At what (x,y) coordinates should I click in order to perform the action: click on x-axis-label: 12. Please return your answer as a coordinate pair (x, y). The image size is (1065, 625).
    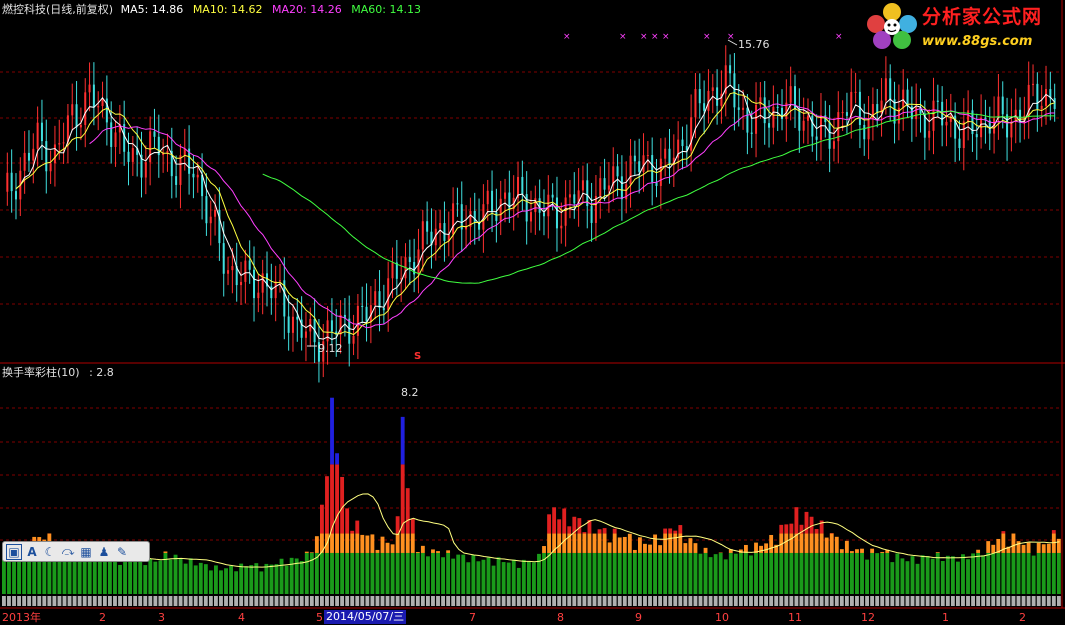
    Looking at the image, I should click on (868, 617).